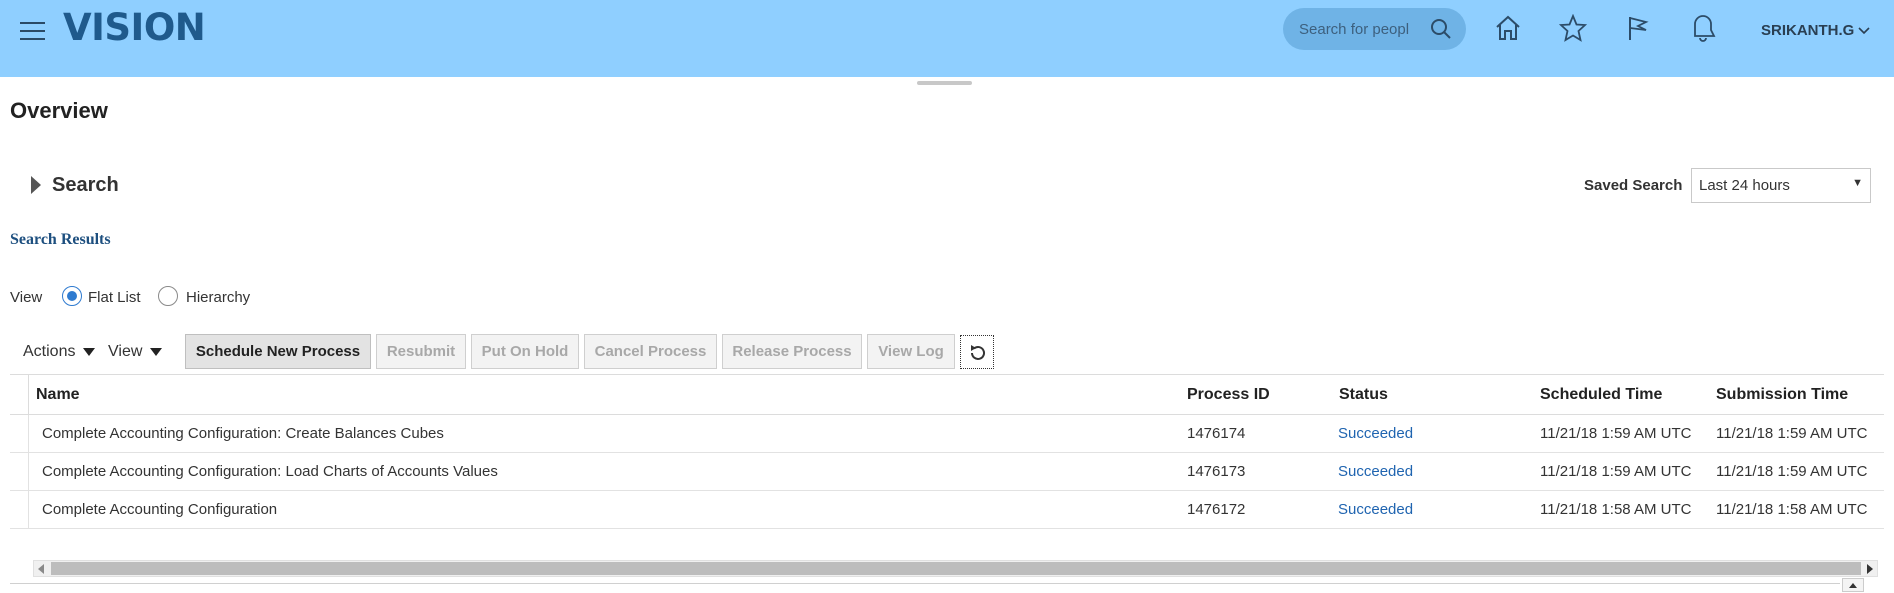  I want to click on scroll-up-arrow-icon, so click(1853, 585).